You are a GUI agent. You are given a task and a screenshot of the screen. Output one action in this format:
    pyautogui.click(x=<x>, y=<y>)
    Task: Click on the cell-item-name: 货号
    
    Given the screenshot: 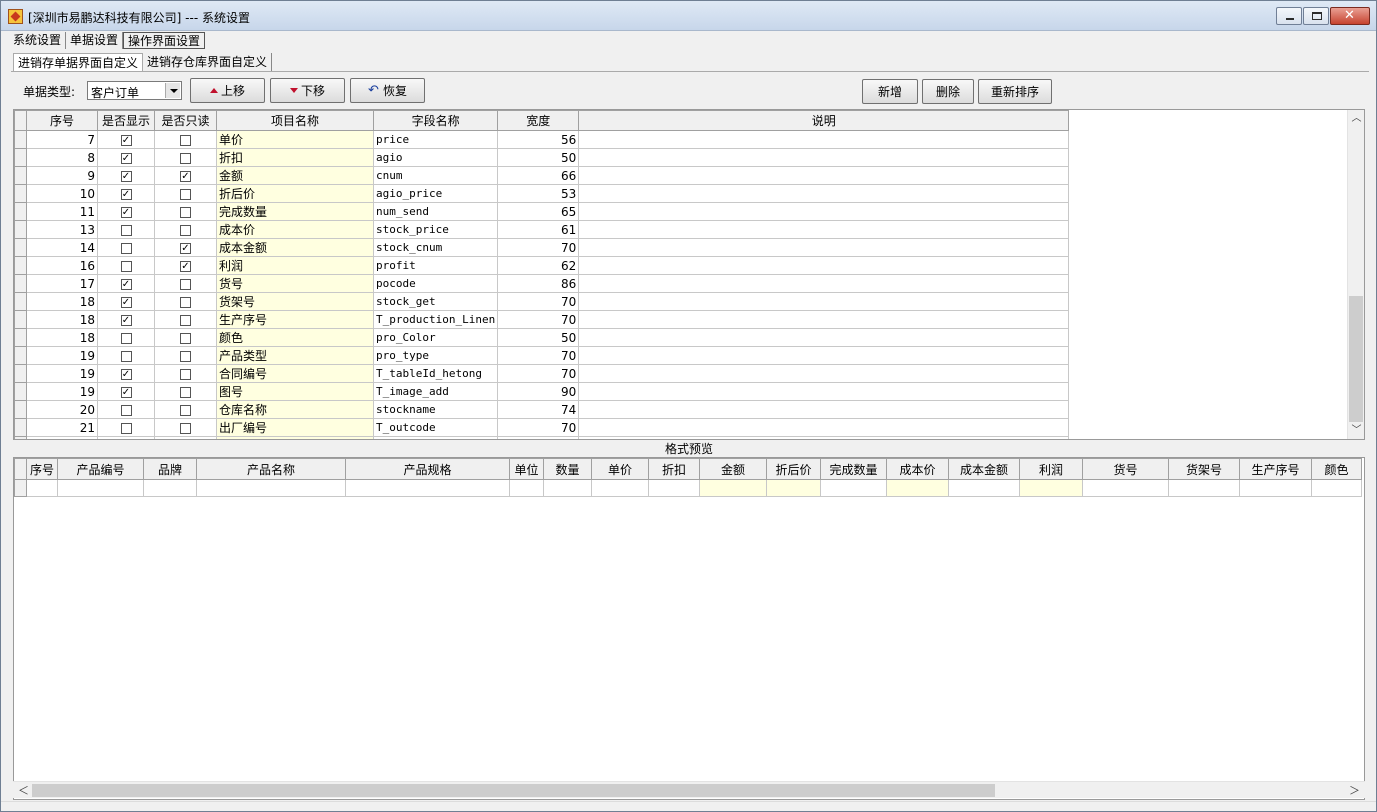 What is the action you would take?
    pyautogui.click(x=295, y=283)
    